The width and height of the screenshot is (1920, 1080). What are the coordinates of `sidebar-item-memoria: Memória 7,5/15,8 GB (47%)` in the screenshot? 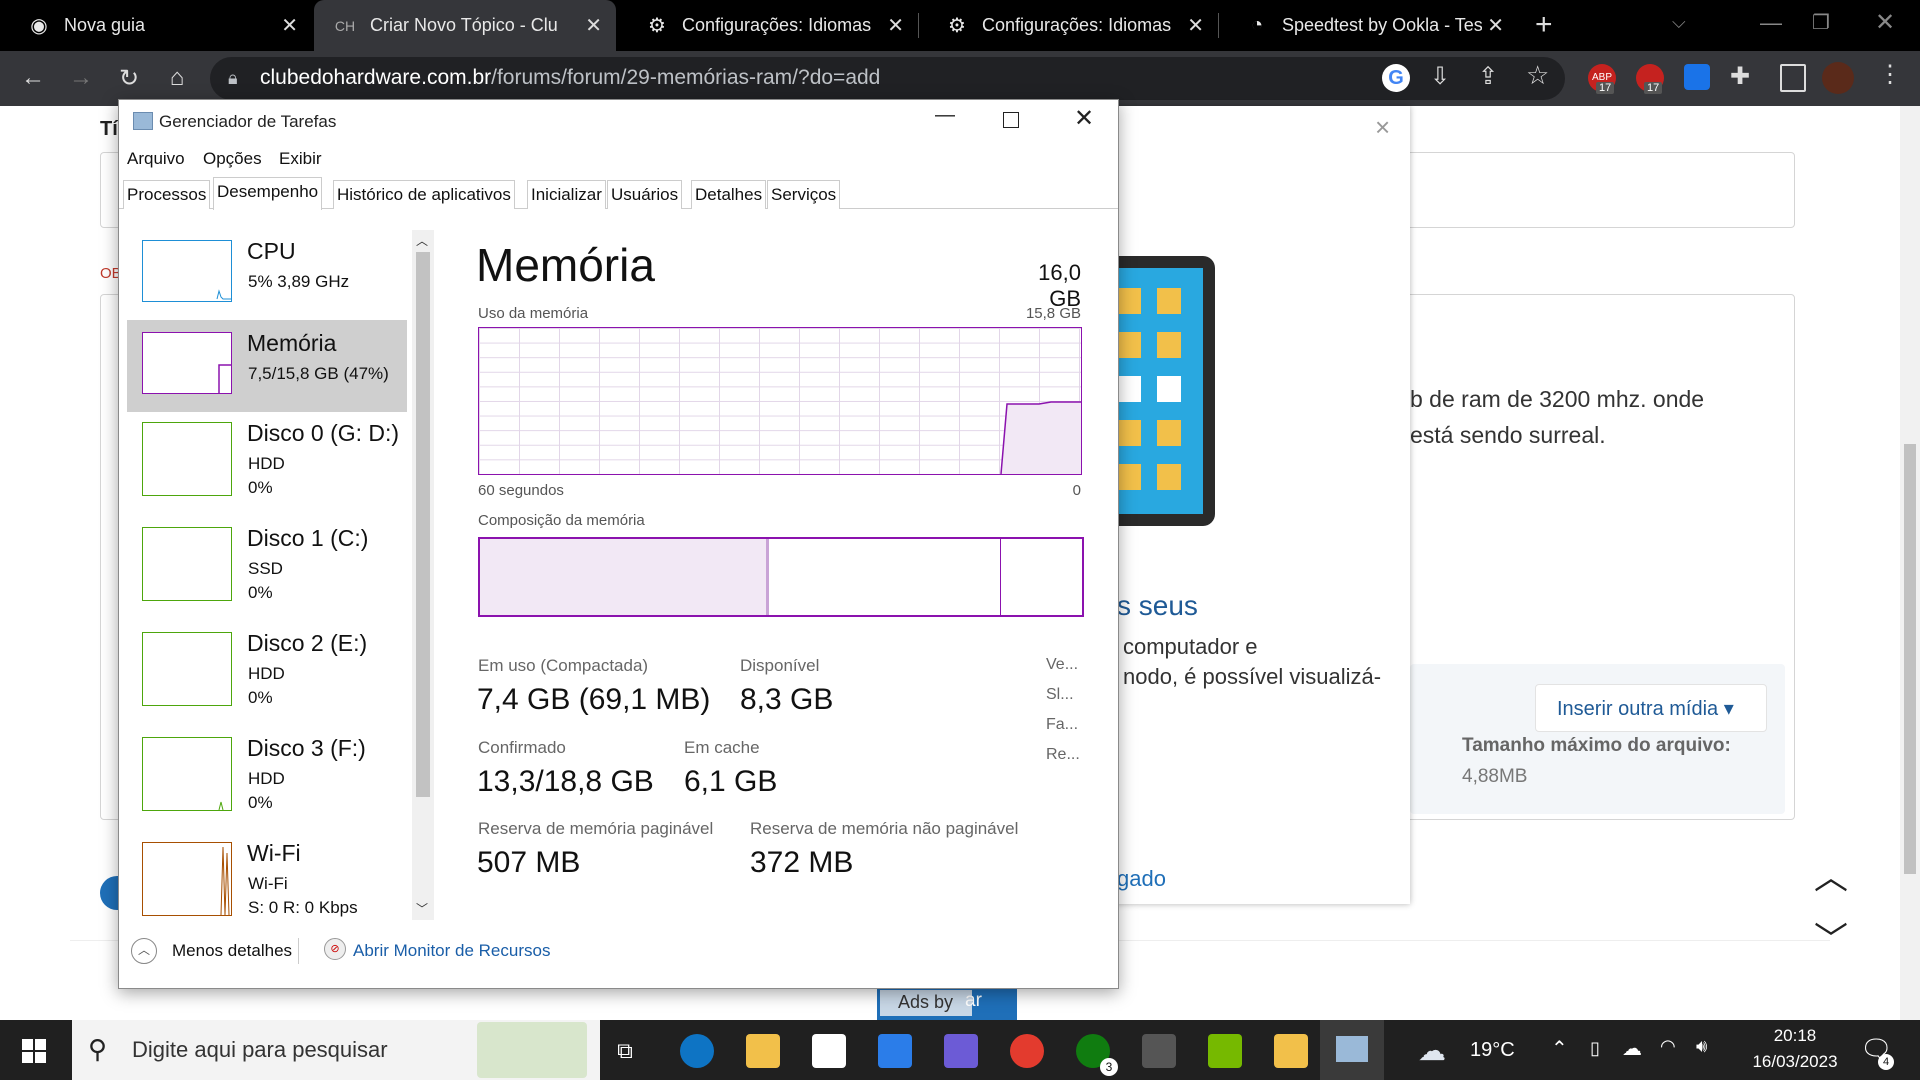 It's located at (267, 366).